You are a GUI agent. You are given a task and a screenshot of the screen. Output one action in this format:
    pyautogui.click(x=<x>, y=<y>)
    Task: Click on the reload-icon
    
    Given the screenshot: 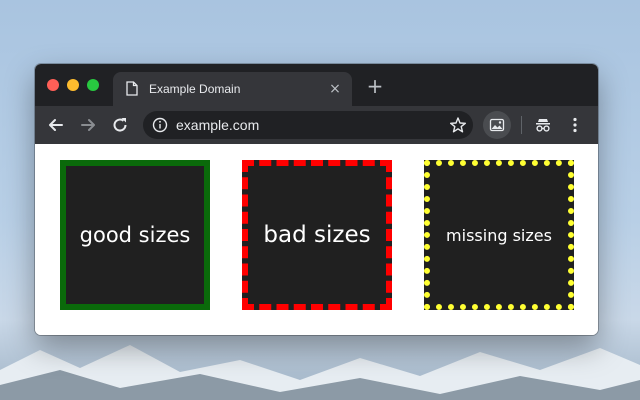 What is the action you would take?
    pyautogui.click(x=120, y=125)
    